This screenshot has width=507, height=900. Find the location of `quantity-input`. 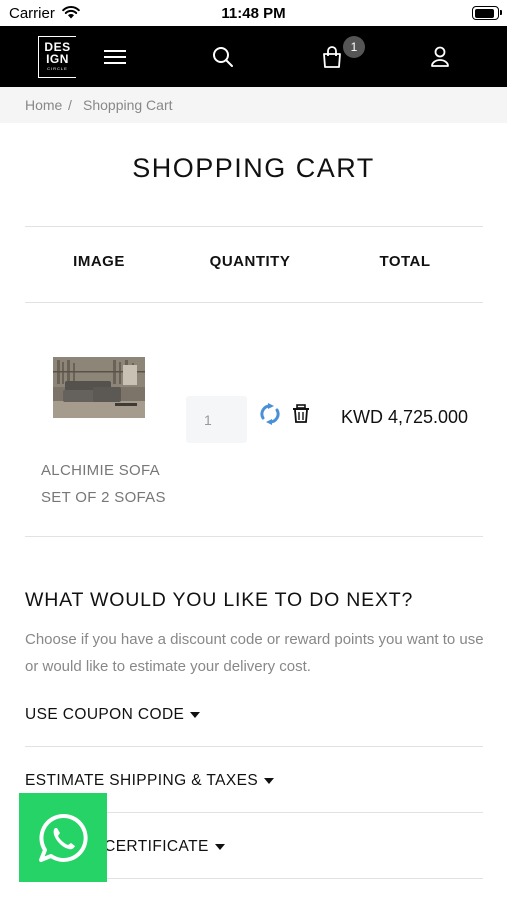

quantity-input is located at coordinates (216, 419).